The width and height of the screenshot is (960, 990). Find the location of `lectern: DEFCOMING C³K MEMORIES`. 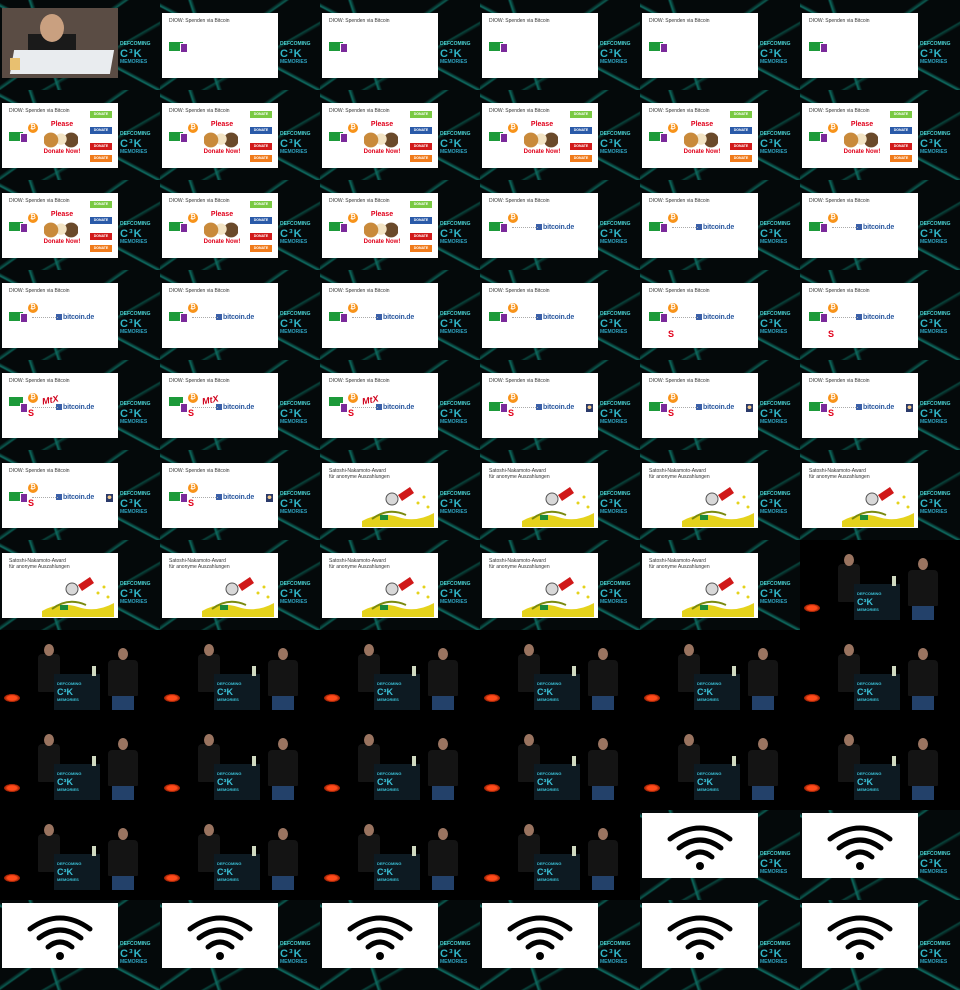

lectern: DEFCOMING C³K MEMORIES is located at coordinates (397, 872).